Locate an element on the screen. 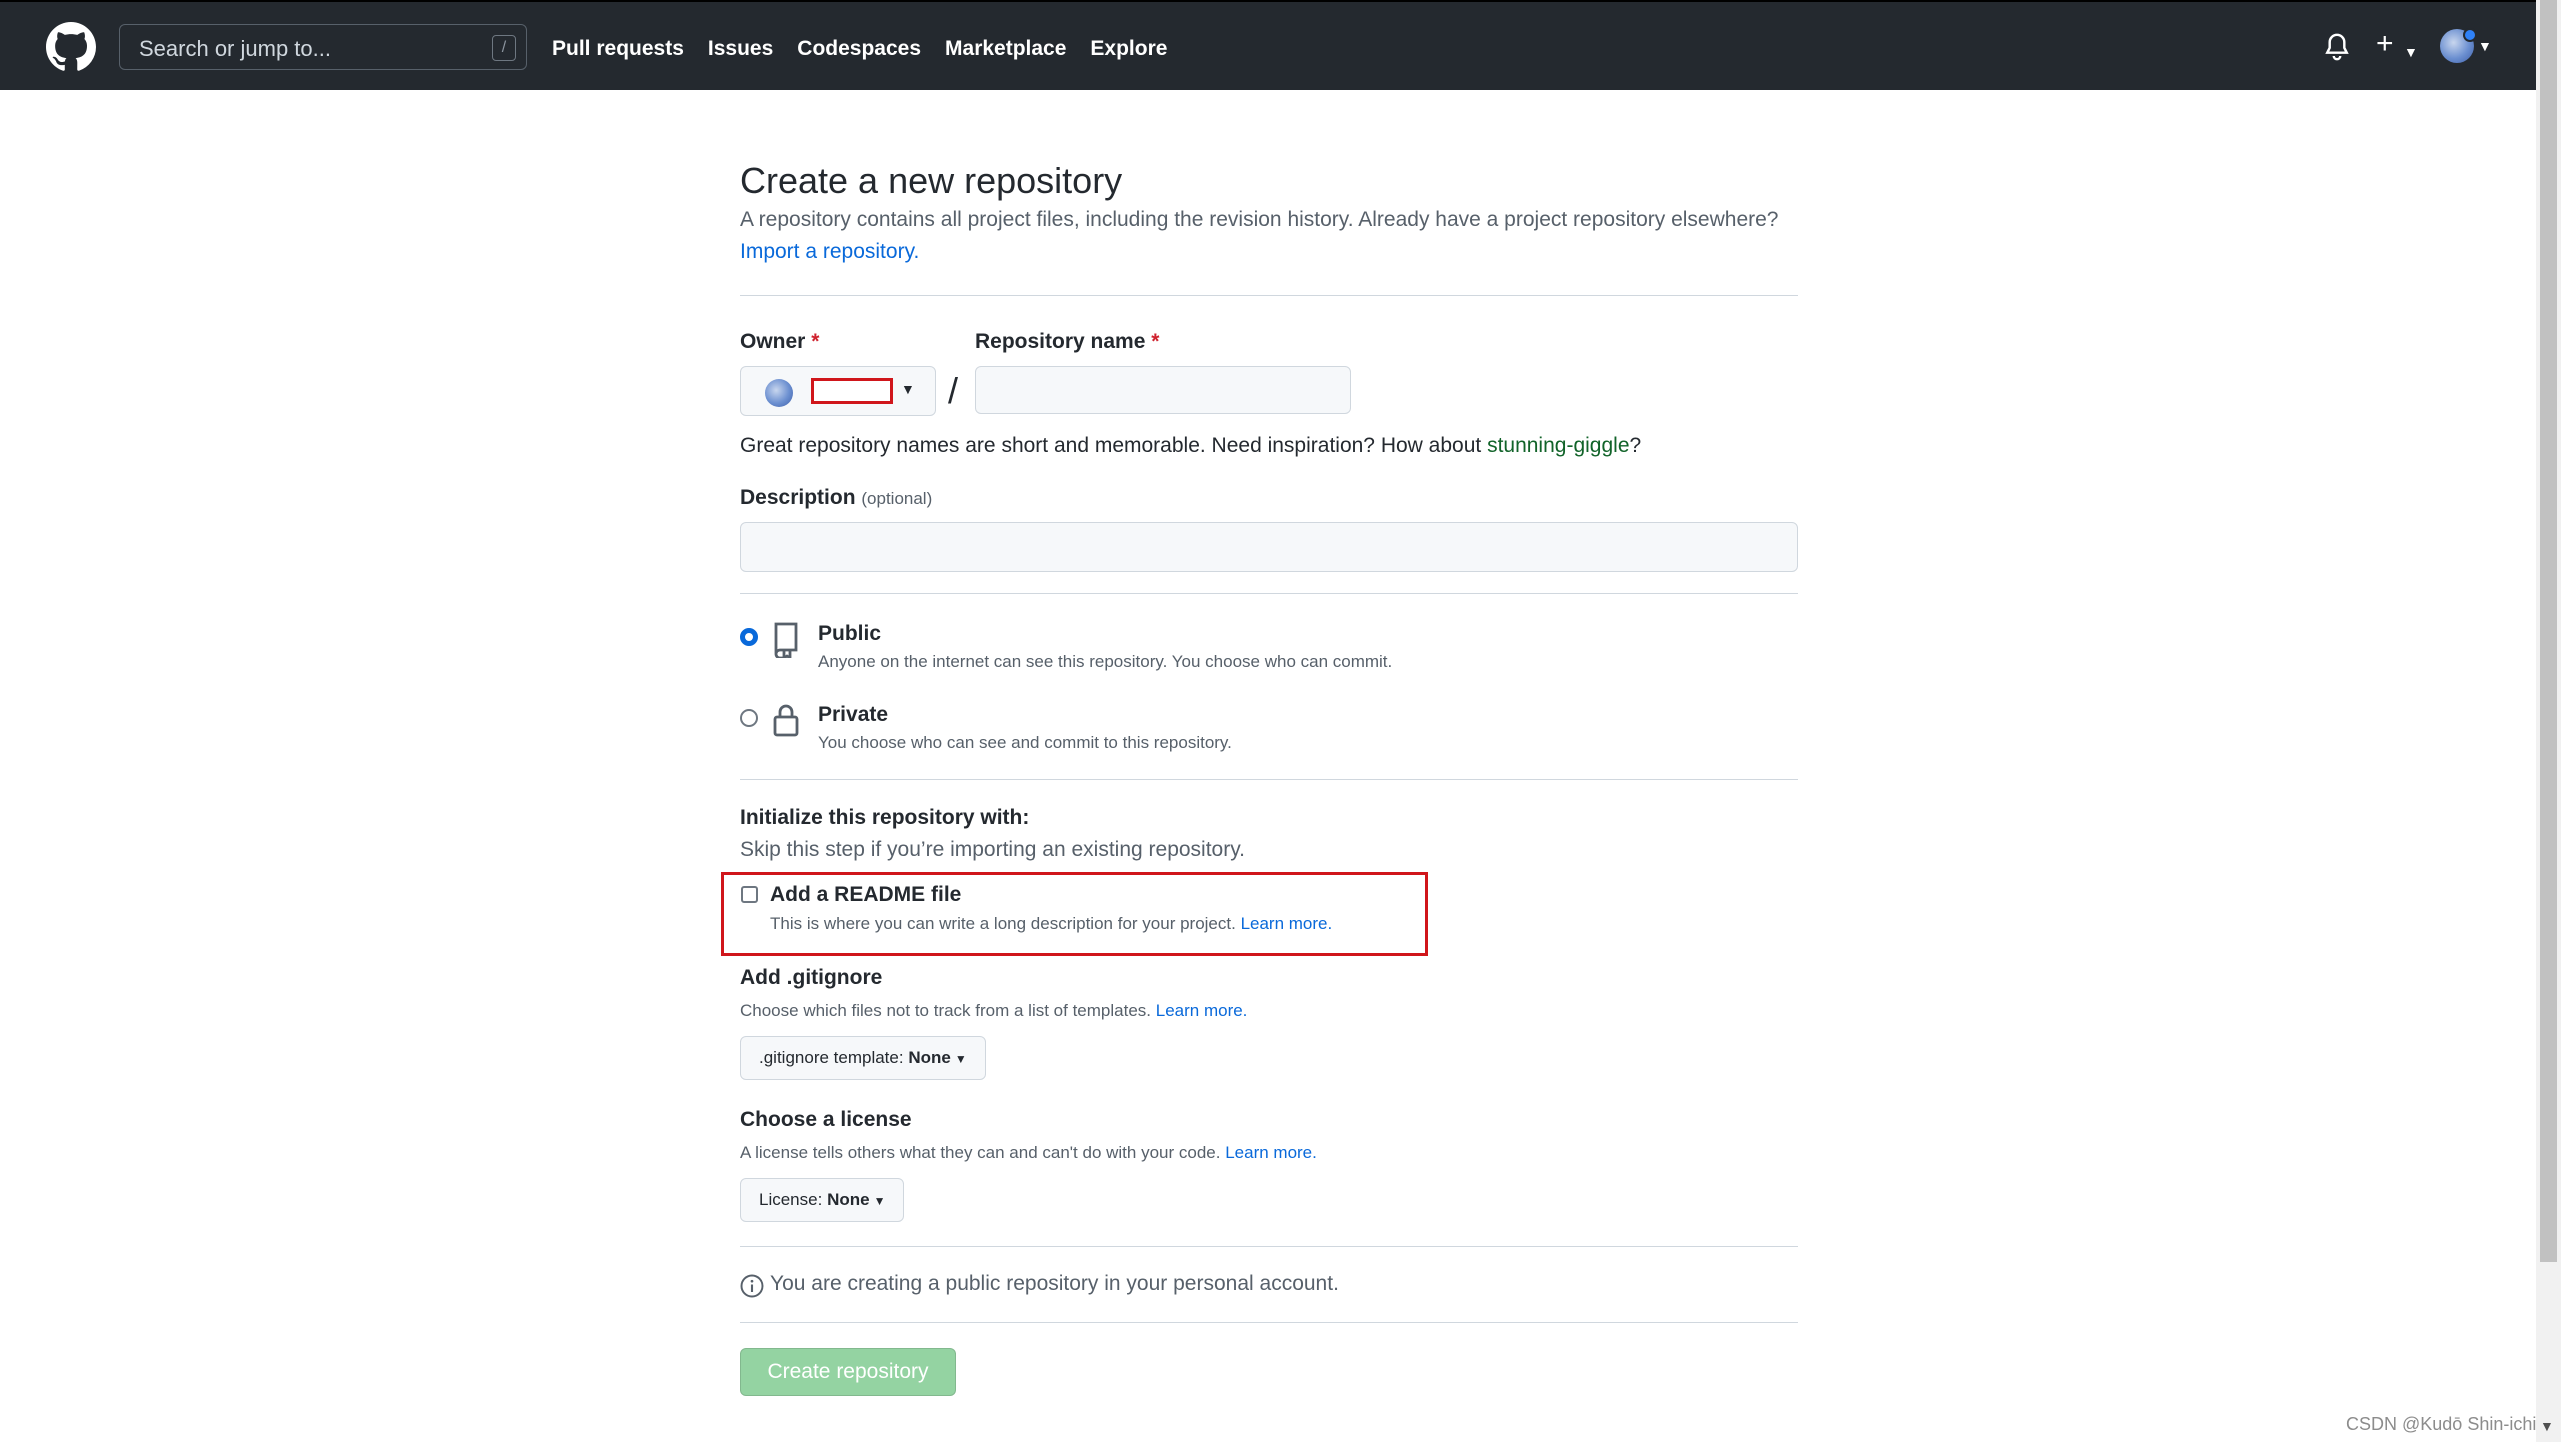  nav-marketplace: Marketplace is located at coordinates (1005, 49).